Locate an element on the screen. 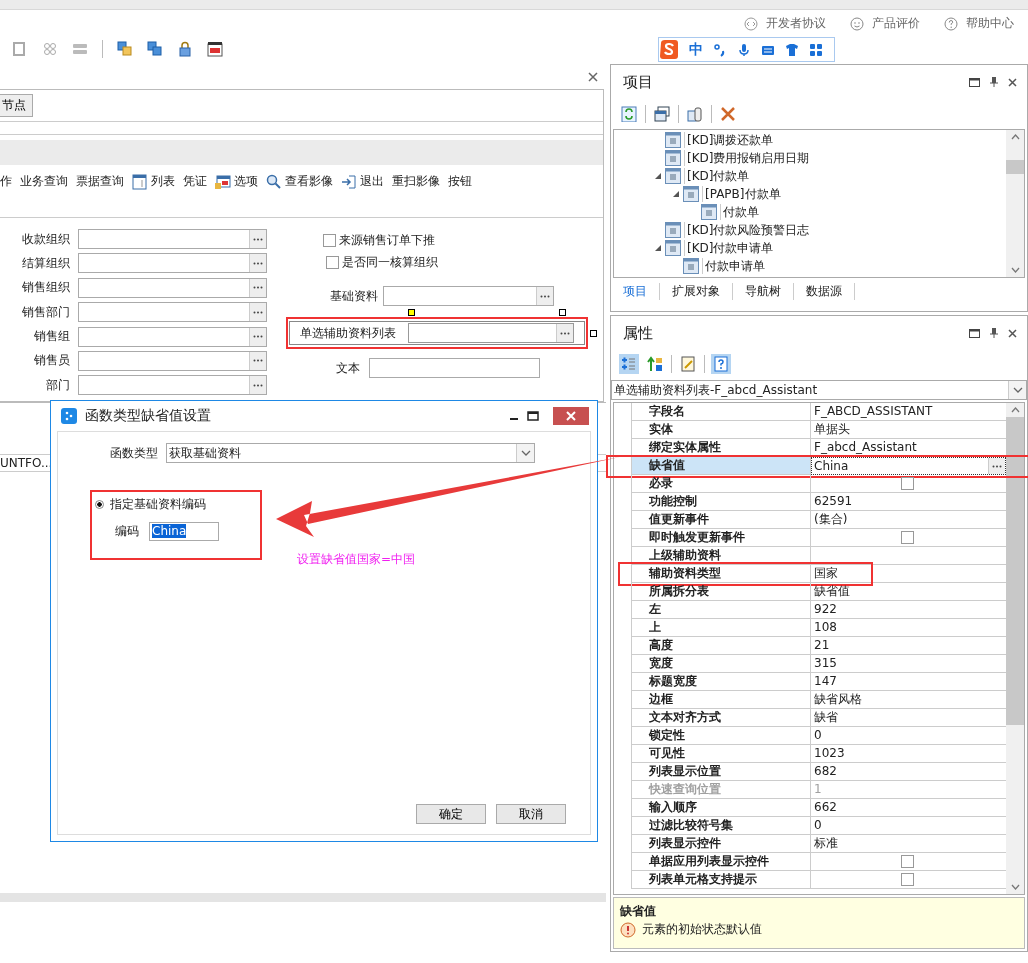  property-value: 21 is located at coordinates (822, 645).